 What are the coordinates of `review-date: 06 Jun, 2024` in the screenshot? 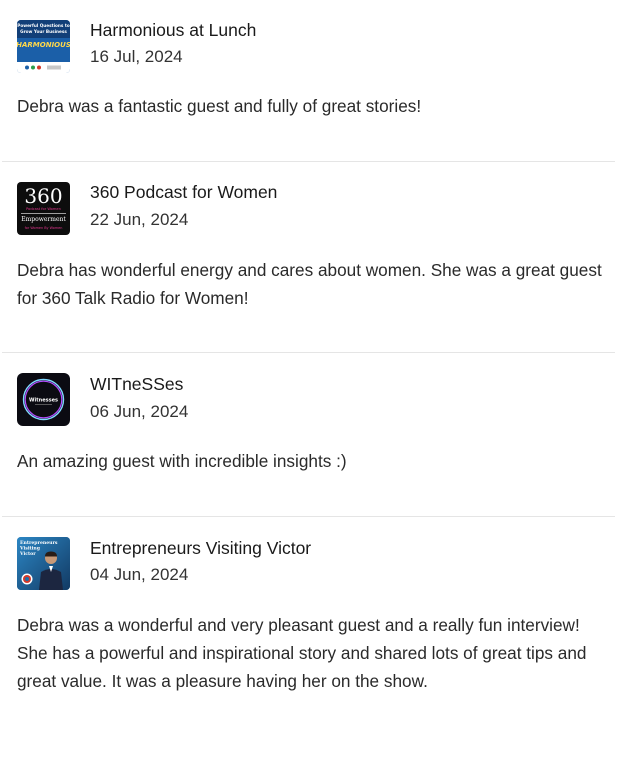 It's located at (139, 411).